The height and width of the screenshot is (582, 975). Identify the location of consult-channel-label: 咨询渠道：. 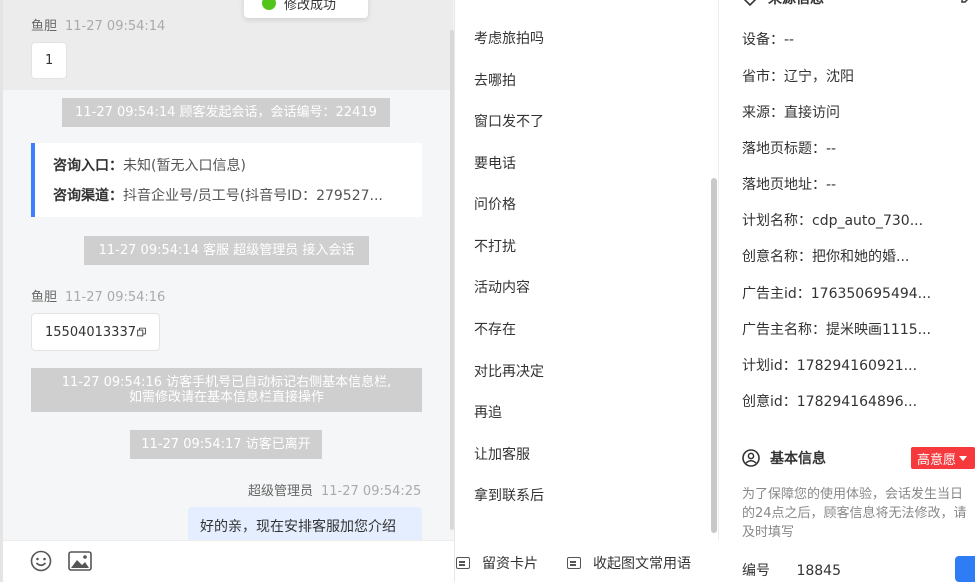
(88, 196).